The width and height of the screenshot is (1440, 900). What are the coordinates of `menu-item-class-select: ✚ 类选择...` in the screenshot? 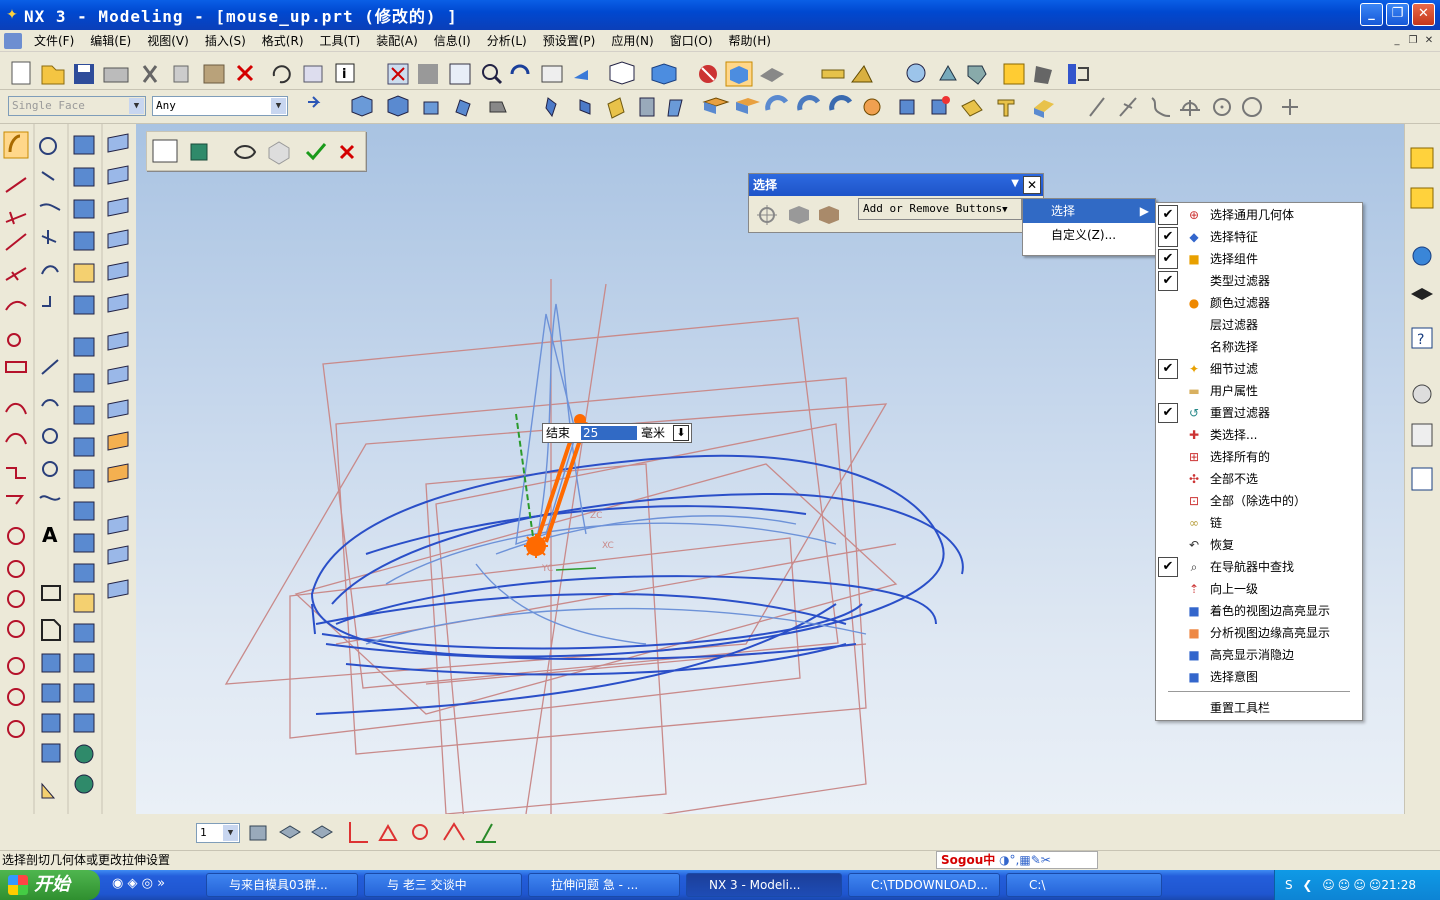 It's located at (1259, 435).